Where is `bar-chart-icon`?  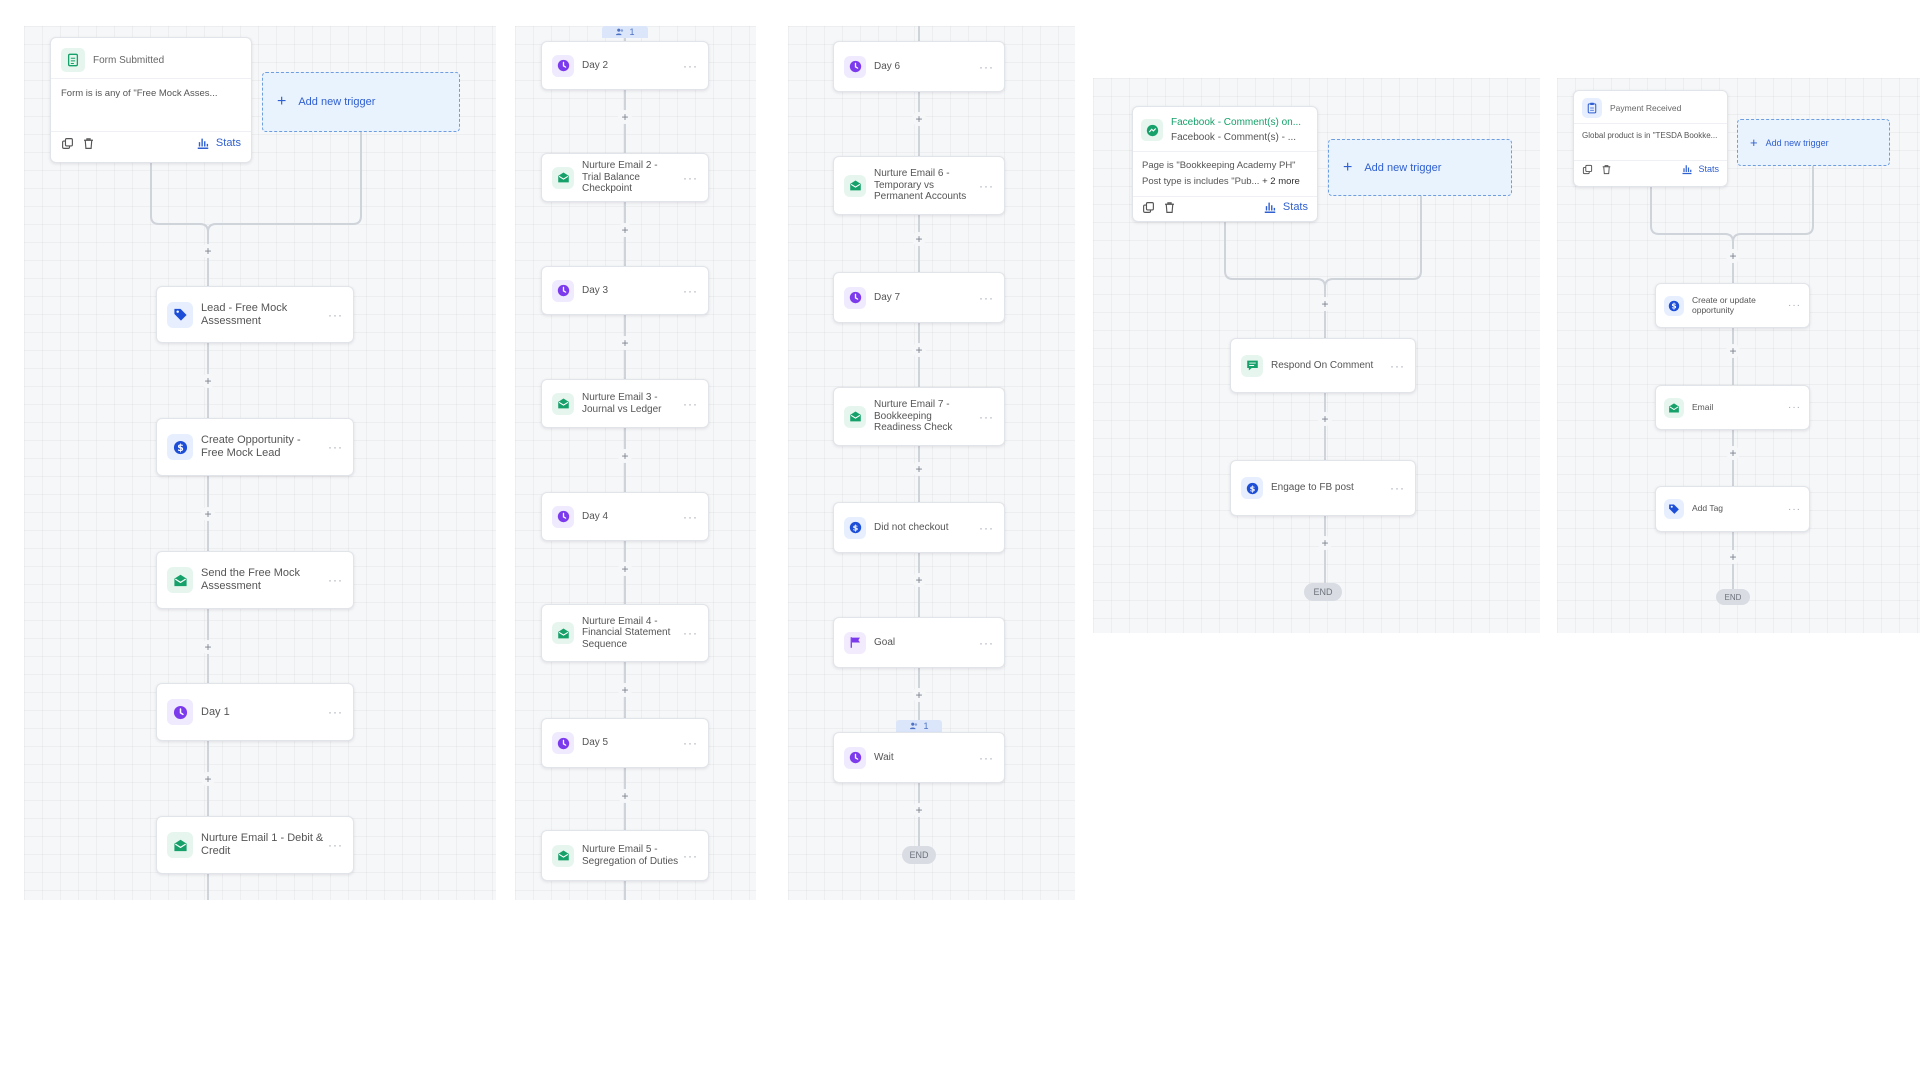
bar-chart-icon is located at coordinates (1687, 169).